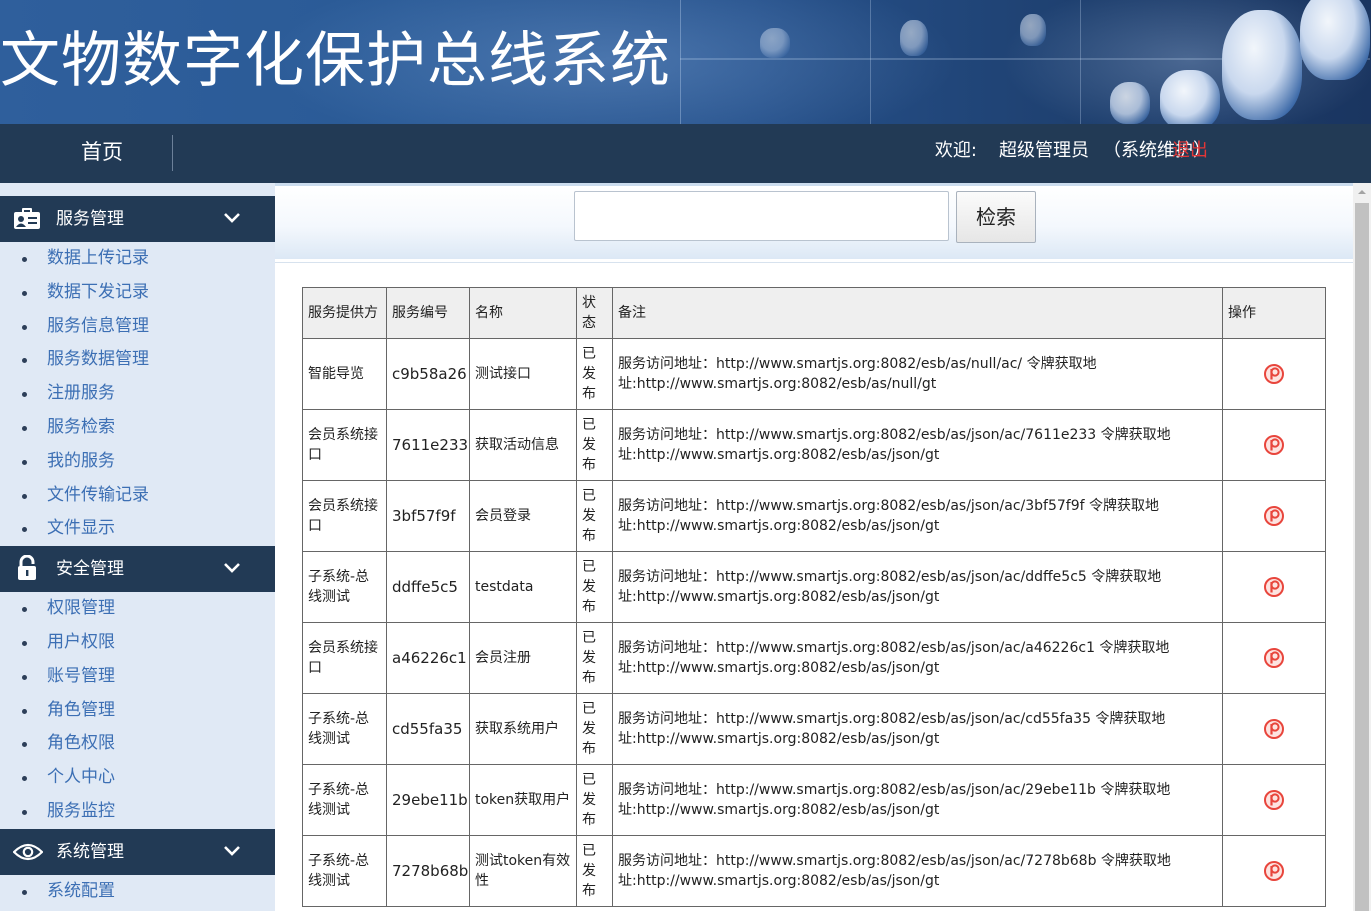  I want to click on cell-name: 会员登录, so click(523, 516).